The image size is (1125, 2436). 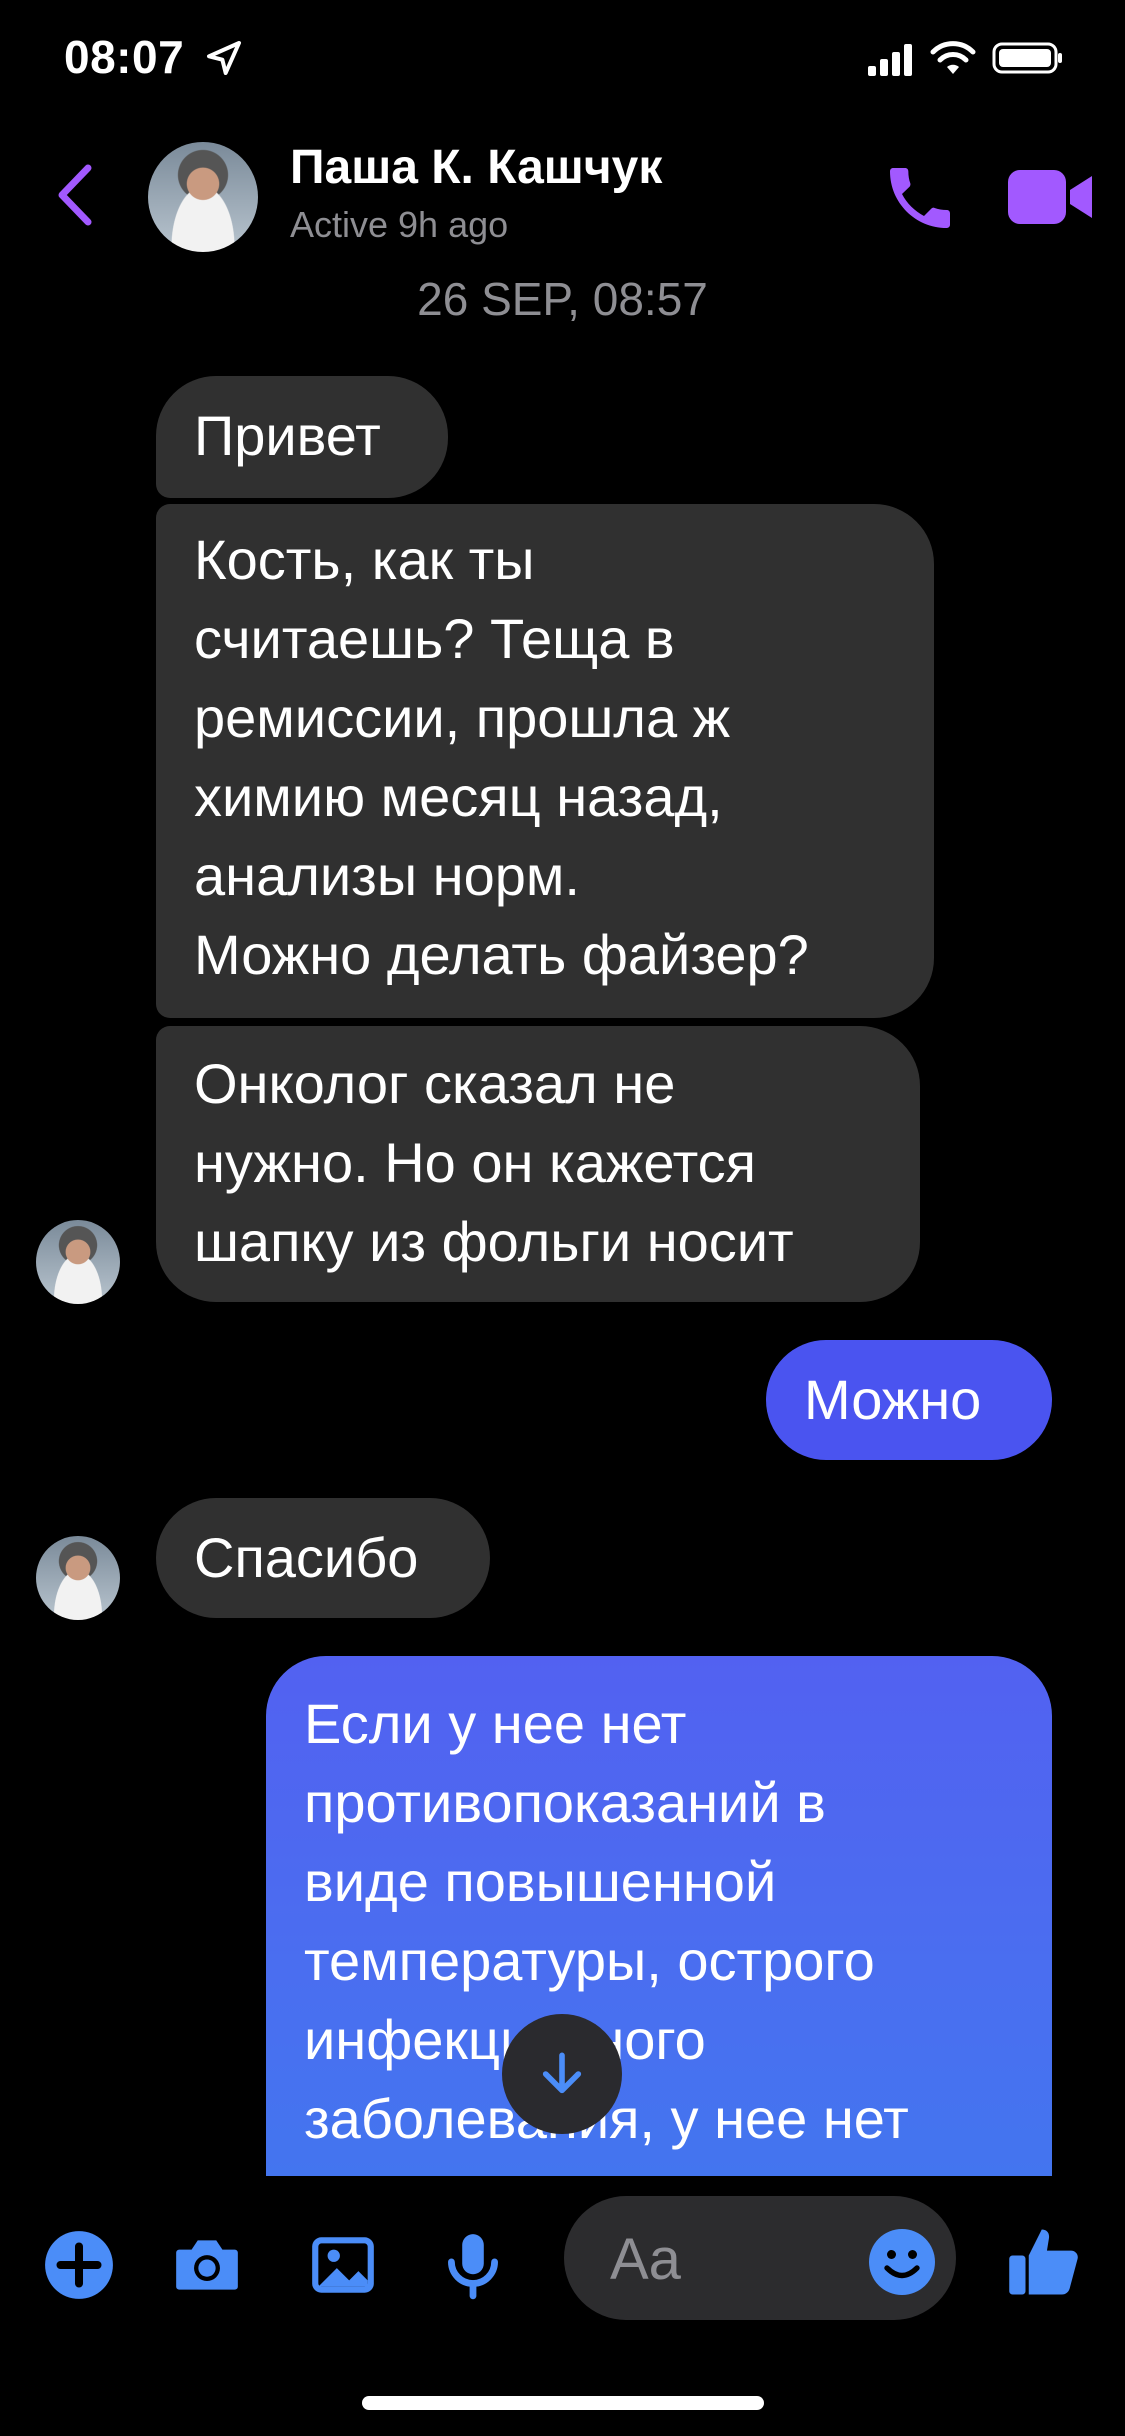 What do you see at coordinates (124, 57) in the screenshot?
I see `status-time: 08:07` at bounding box center [124, 57].